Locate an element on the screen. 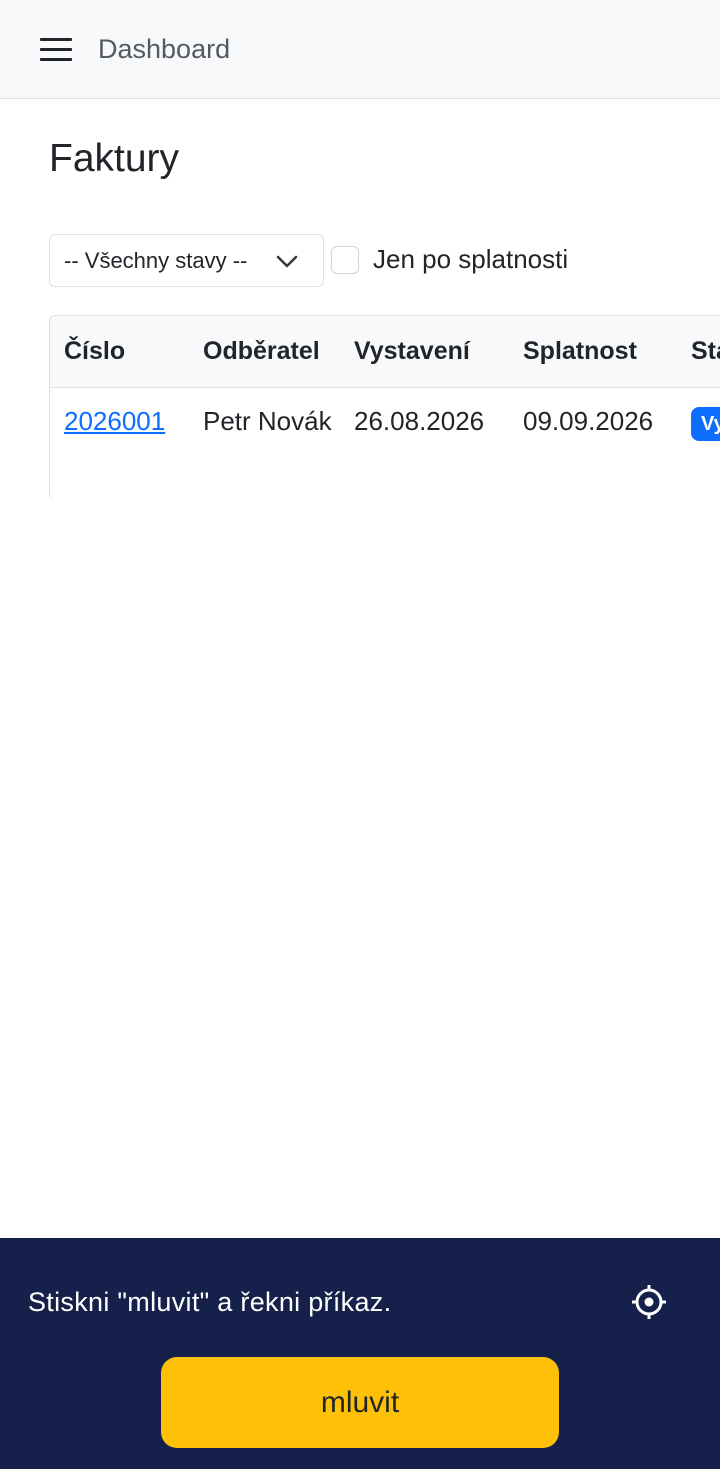 This screenshot has width=720, height=1469. overdue-only-label: Jen po splatnosti is located at coordinates (470, 259).